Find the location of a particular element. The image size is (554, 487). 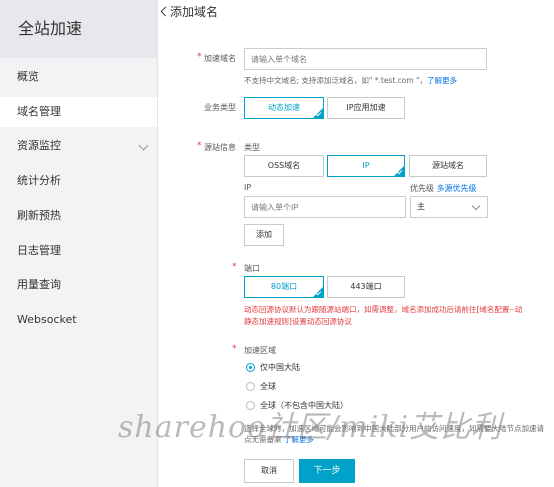

port-80-label: 80端口 is located at coordinates (284, 286).